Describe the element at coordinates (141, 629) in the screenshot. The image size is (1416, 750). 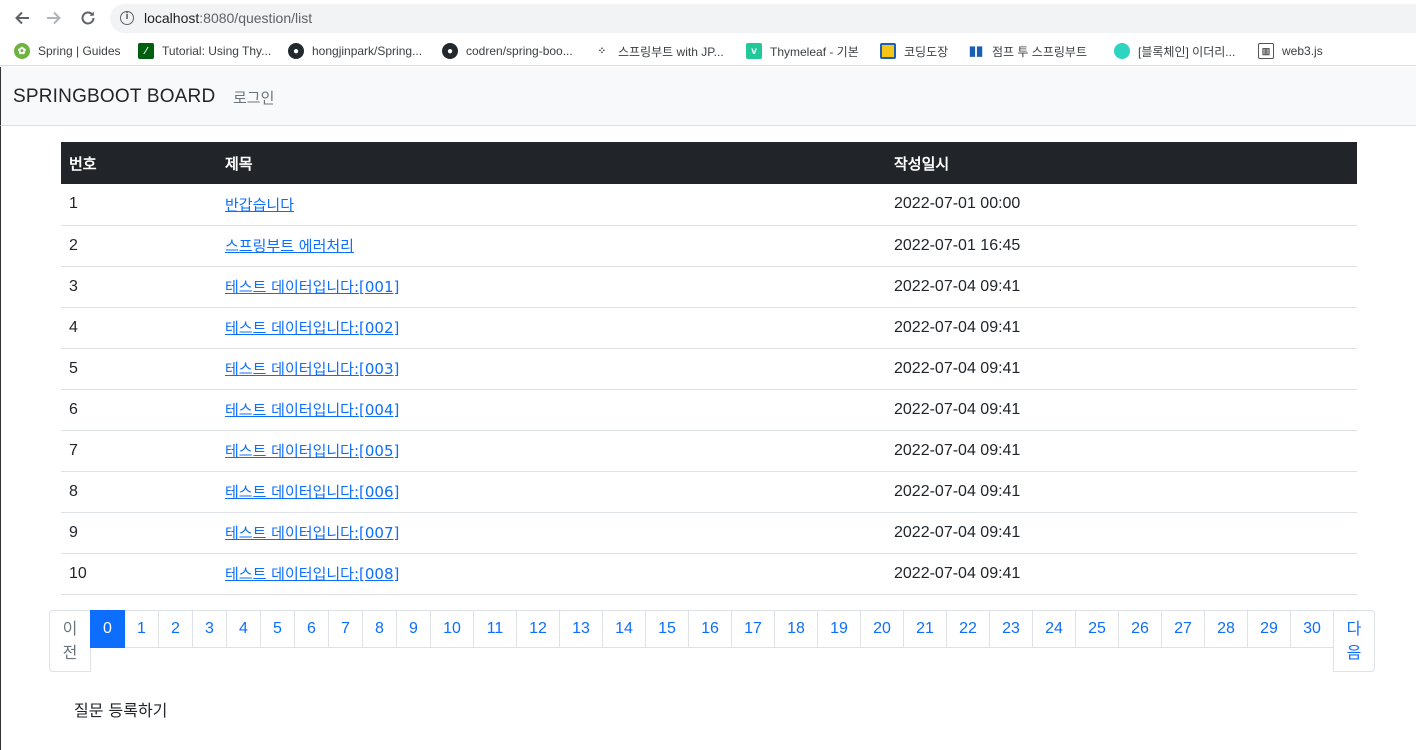
I see `page-link-1: 1` at that location.